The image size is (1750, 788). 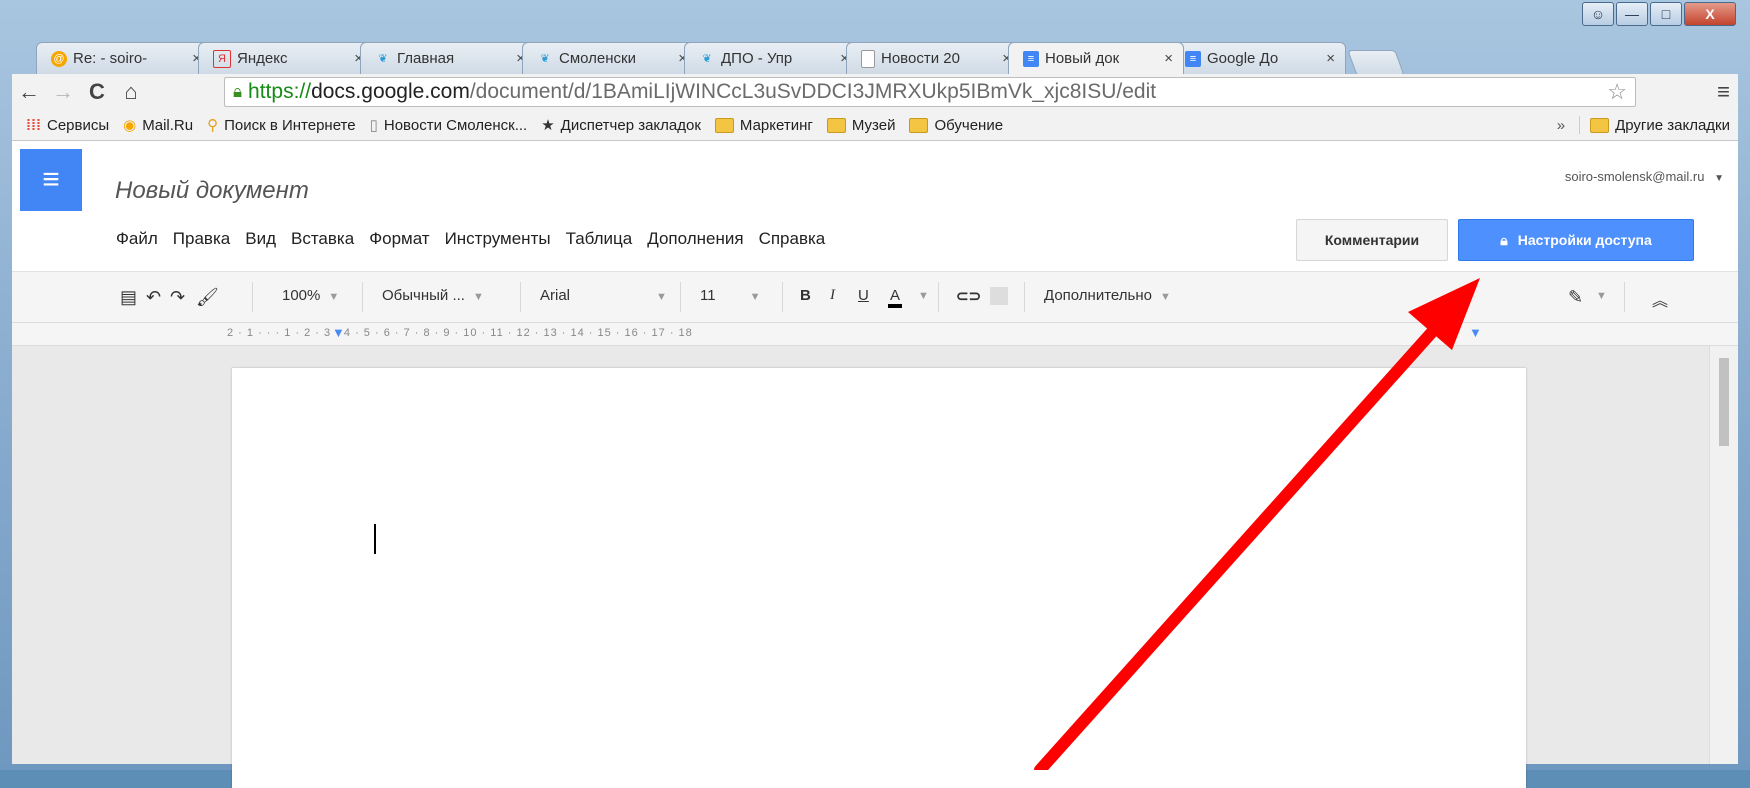 What do you see at coordinates (999, 296) in the screenshot?
I see `comment-icon` at bounding box center [999, 296].